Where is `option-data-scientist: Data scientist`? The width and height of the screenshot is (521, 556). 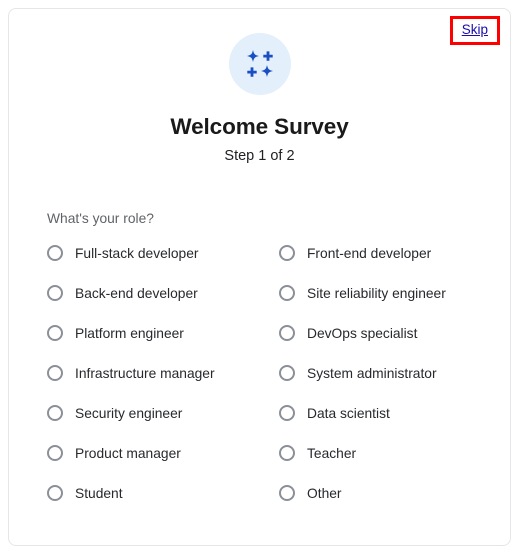
option-data-scientist: Data scientist is located at coordinates (384, 413).